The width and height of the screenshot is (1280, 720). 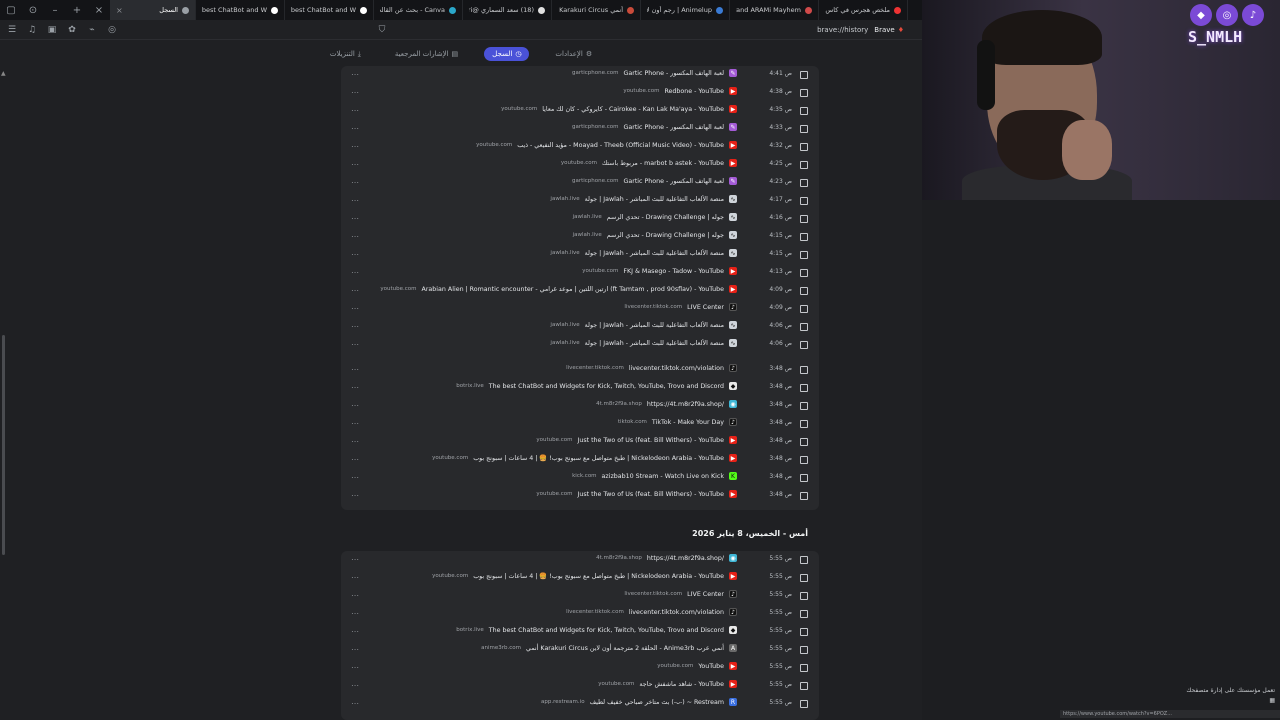 I want to click on browser-tab: × السجل, so click(x=153, y=10).